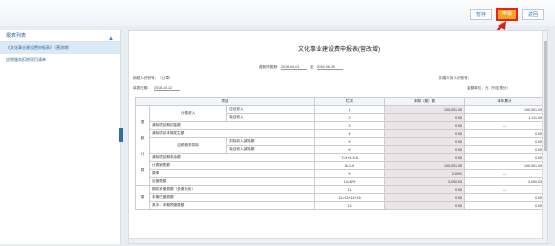 The height and width of the screenshot is (246, 555). What do you see at coordinates (349, 141) in the screenshot?
I see `row-line: 5` at bounding box center [349, 141].